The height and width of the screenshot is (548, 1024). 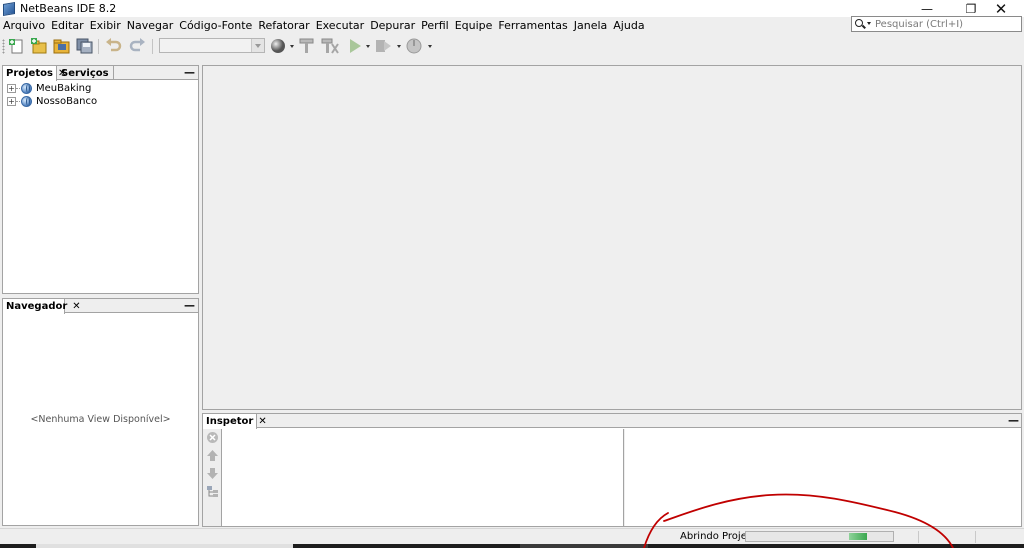 What do you see at coordinates (435, 25) in the screenshot?
I see `menu-perfil: Perfil` at bounding box center [435, 25].